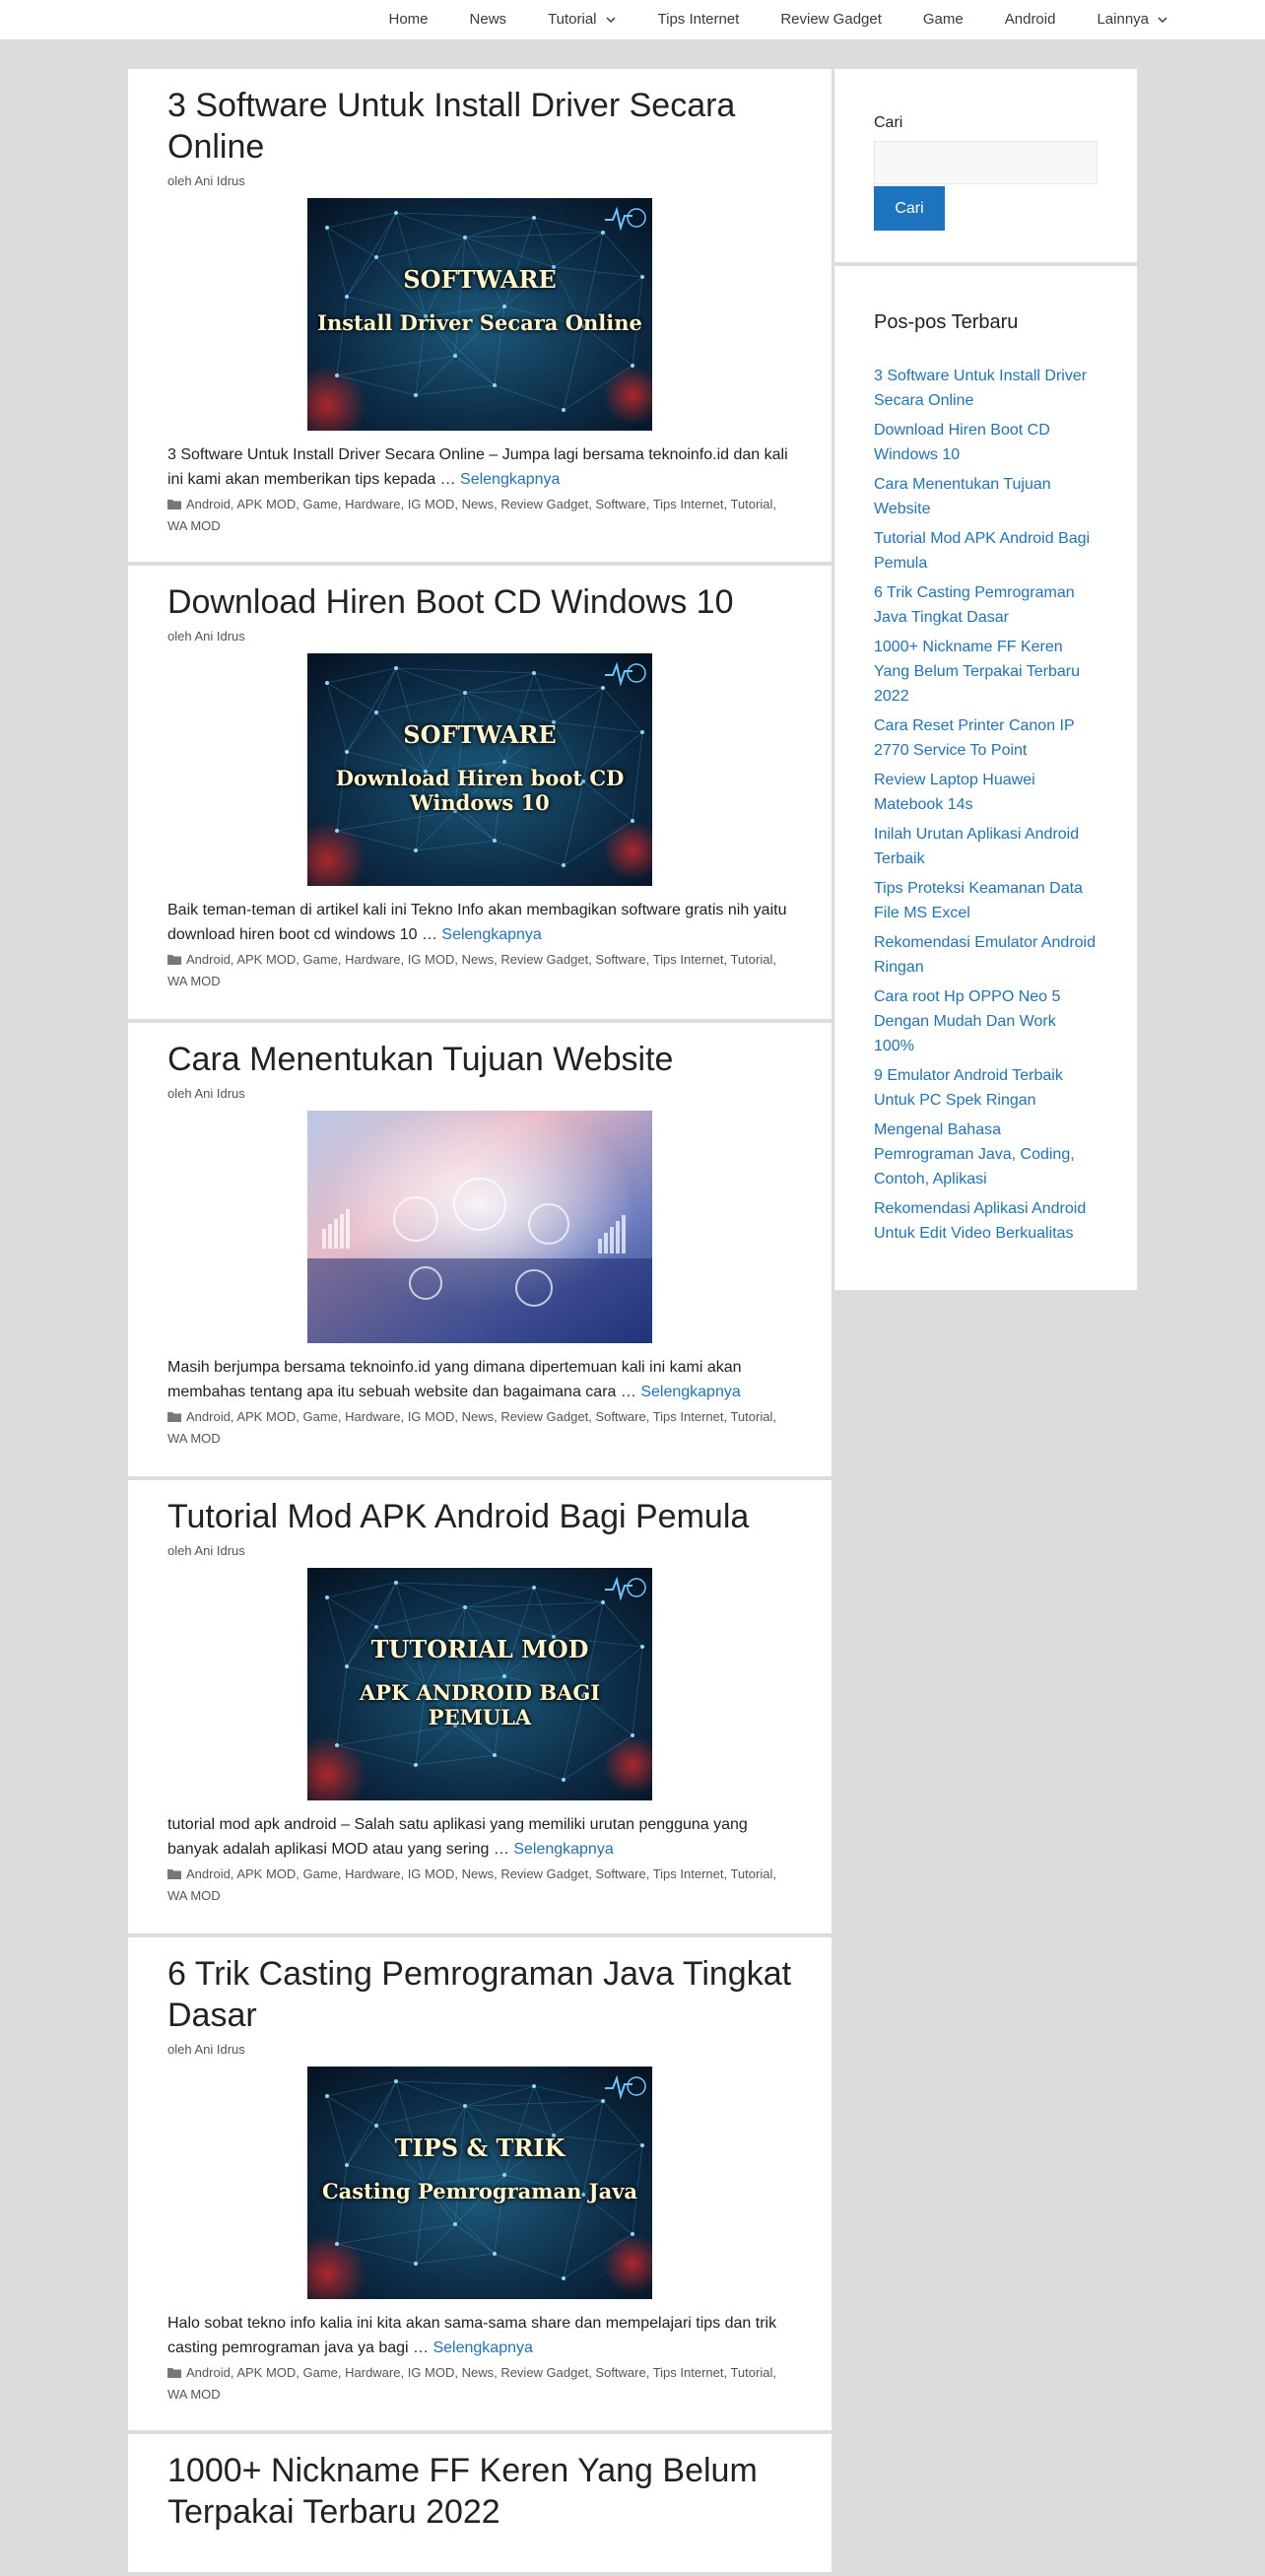 This screenshot has width=1265, height=2576. I want to click on nav-item-lainnya: Lainnya, so click(1132, 19).